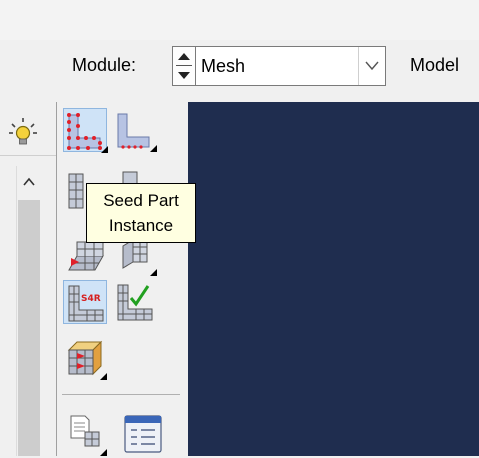 The height and width of the screenshot is (458, 479). Describe the element at coordinates (29, 328) in the screenshot. I see `scroll-thumb` at that location.